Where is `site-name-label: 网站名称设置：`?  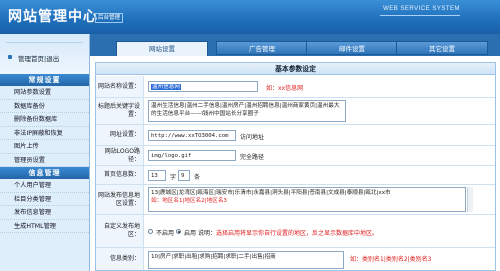
site-name-label: 网站名称设置： is located at coordinates (120, 86).